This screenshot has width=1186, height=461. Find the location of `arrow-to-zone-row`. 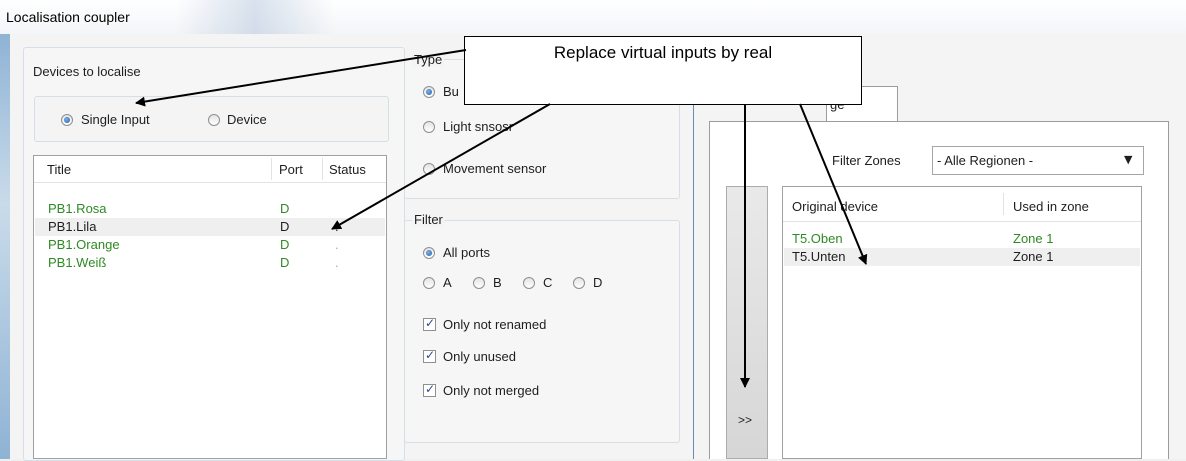

arrow-to-zone-row is located at coordinates (833, 184).